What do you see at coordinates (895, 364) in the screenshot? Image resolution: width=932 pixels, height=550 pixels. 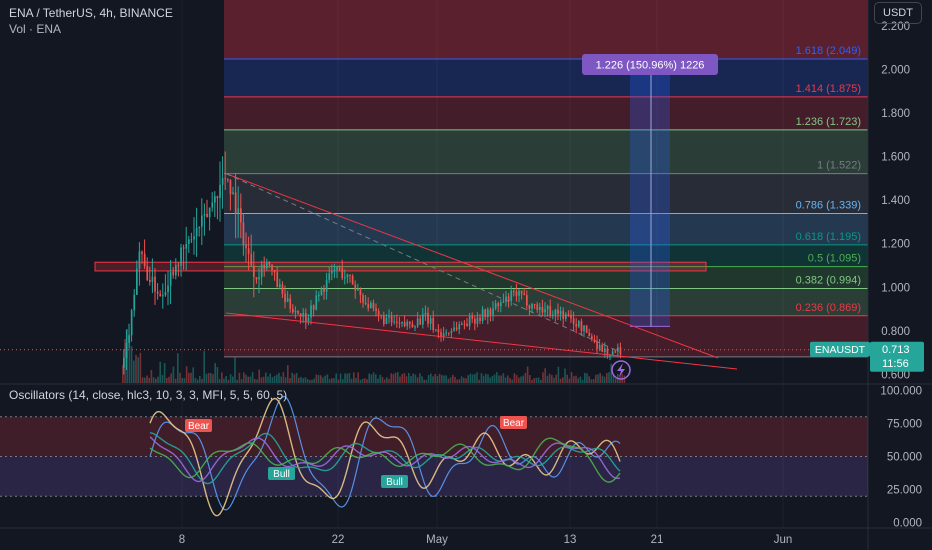 I see `price-tag-countdown: 11:56` at bounding box center [895, 364].